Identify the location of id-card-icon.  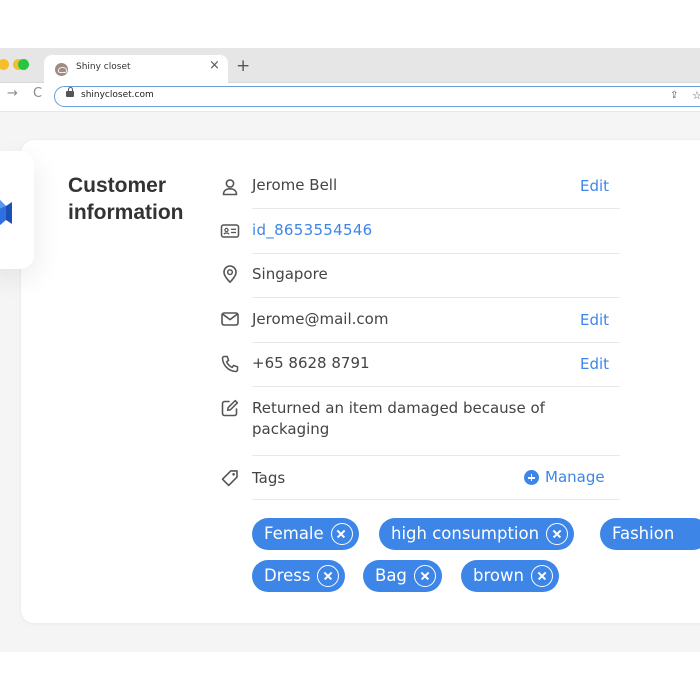
(230, 231).